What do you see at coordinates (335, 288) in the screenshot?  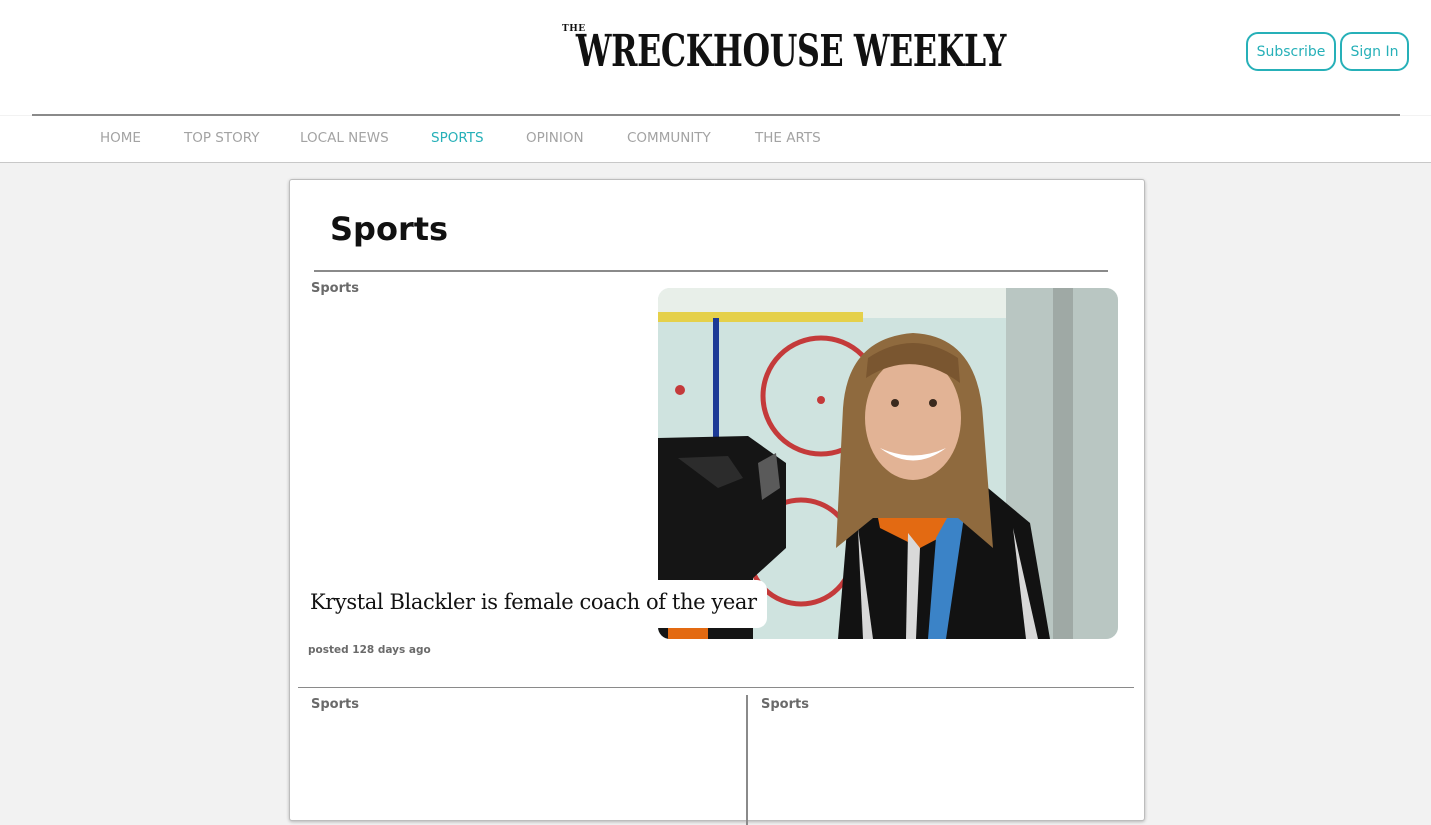 I see `featured-category-label: Sports` at bounding box center [335, 288].